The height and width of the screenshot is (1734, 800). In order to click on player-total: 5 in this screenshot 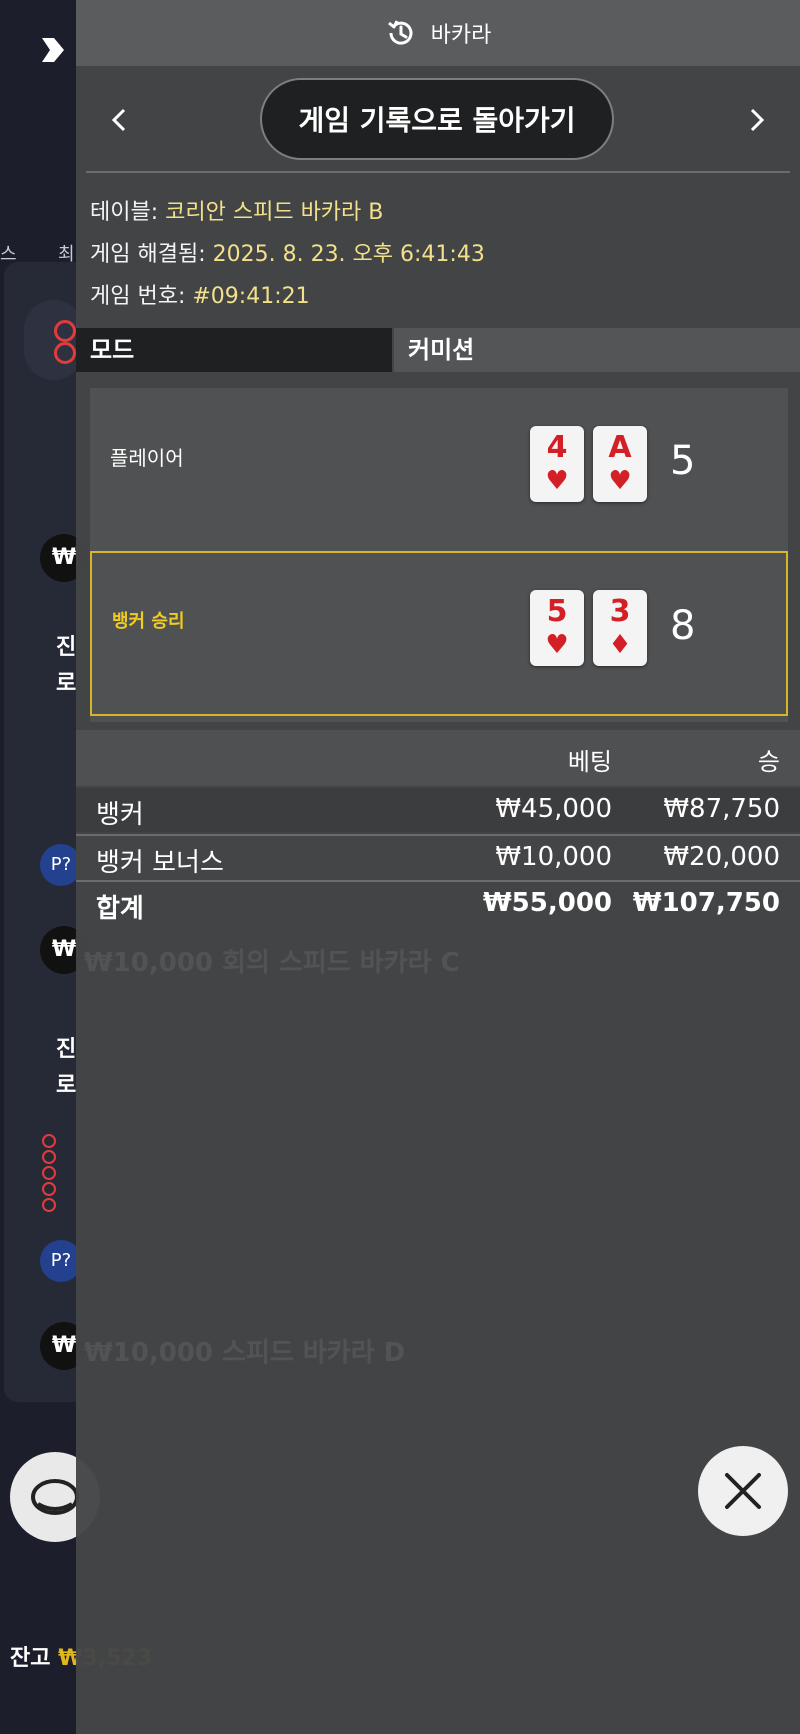, I will do `click(683, 461)`.